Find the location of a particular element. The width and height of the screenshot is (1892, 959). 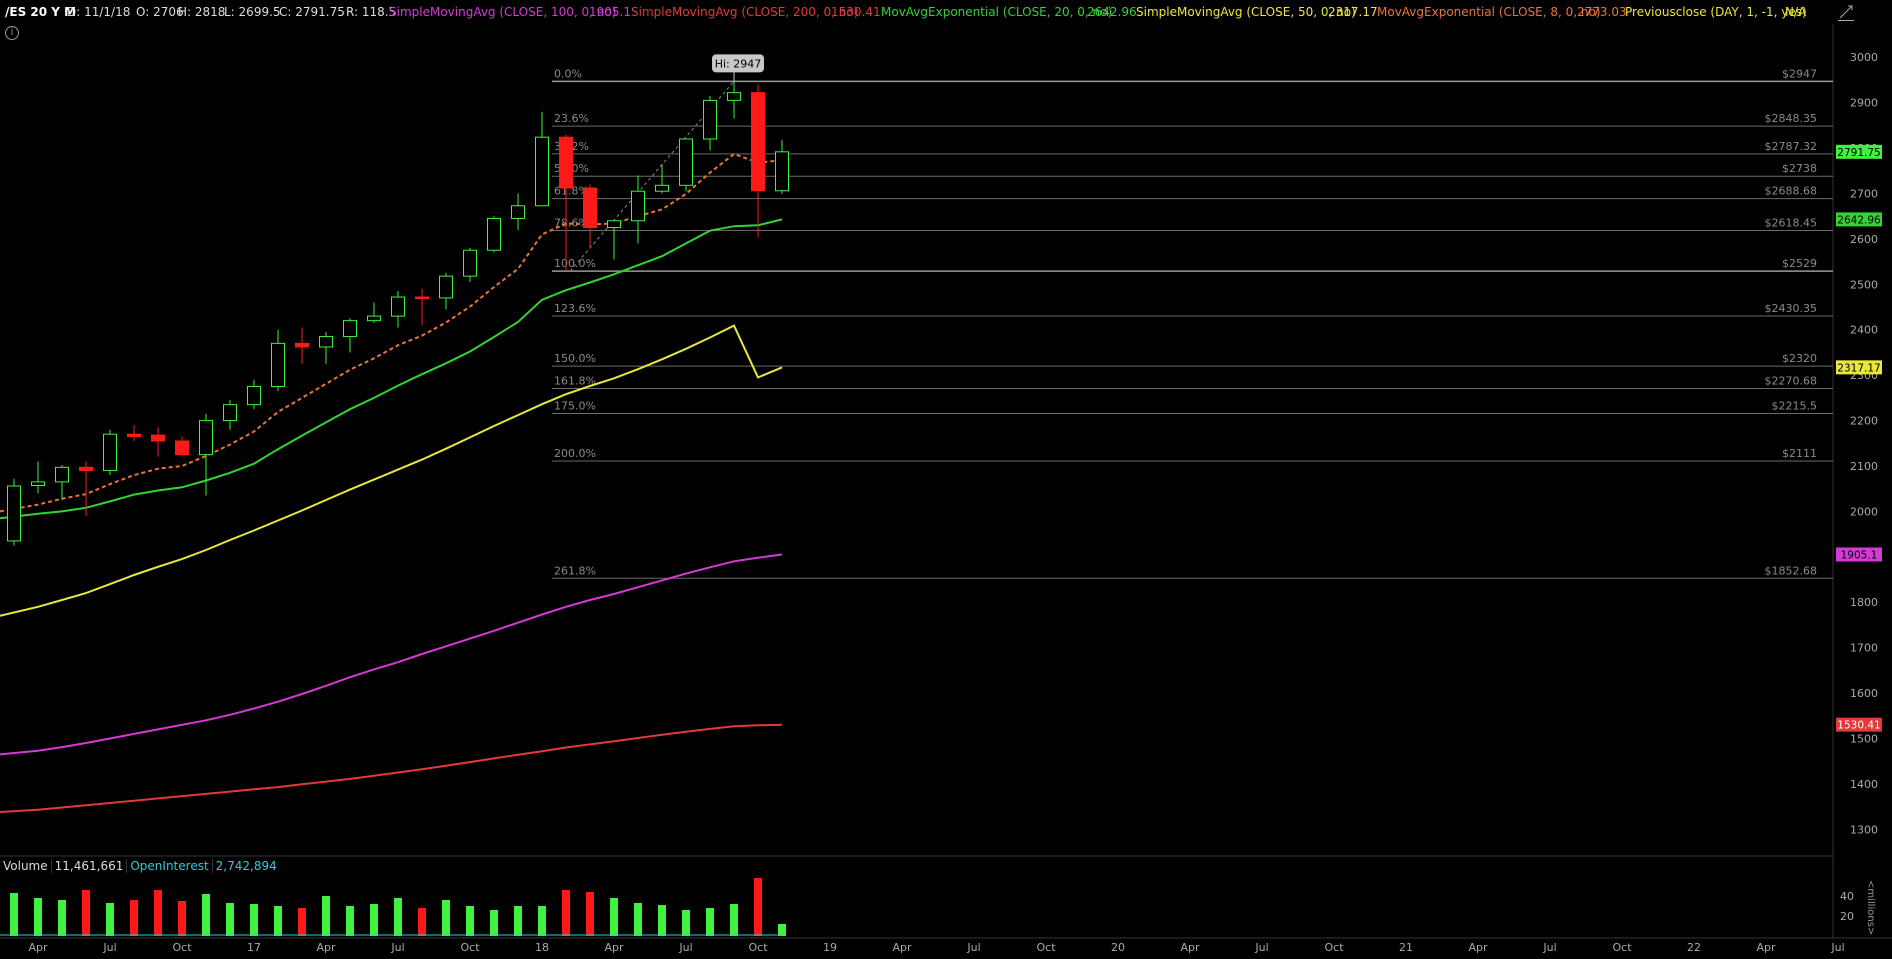

fib-level-percent: 100.0% is located at coordinates (575, 263).